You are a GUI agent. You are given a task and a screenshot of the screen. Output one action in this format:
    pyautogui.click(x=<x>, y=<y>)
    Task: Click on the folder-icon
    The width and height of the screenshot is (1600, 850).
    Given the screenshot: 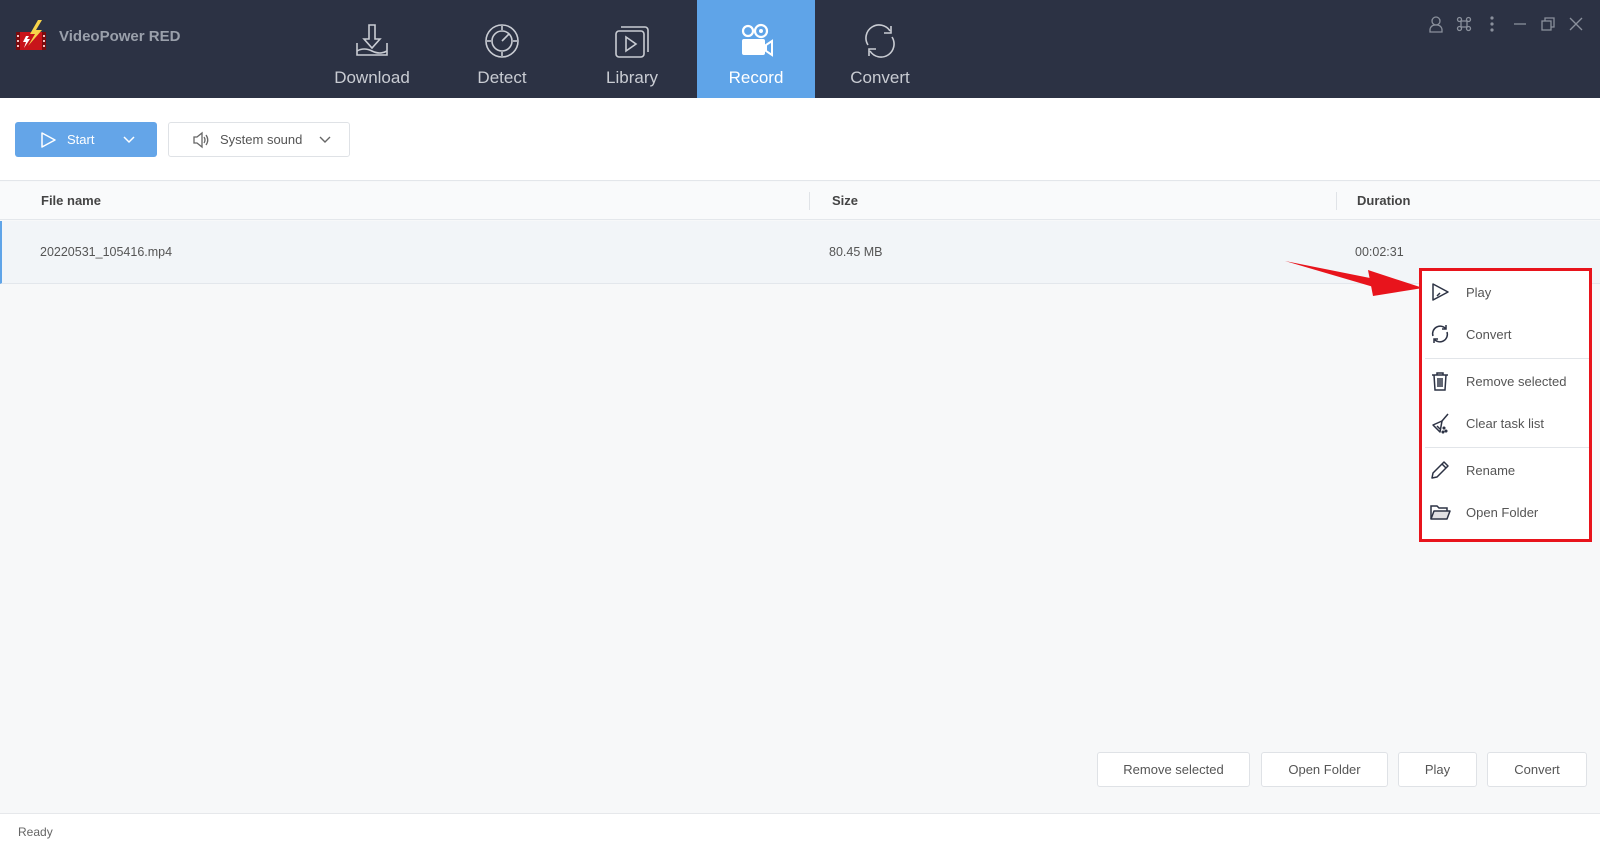 What is the action you would take?
    pyautogui.click(x=1440, y=512)
    